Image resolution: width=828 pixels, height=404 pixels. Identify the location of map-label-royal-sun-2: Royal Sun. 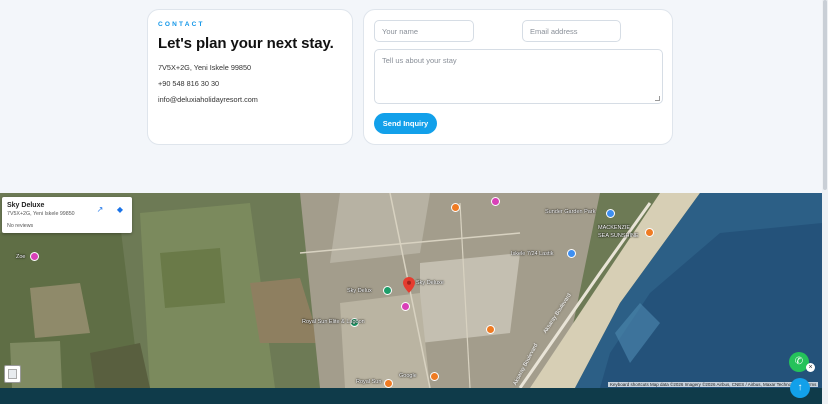
(369, 382).